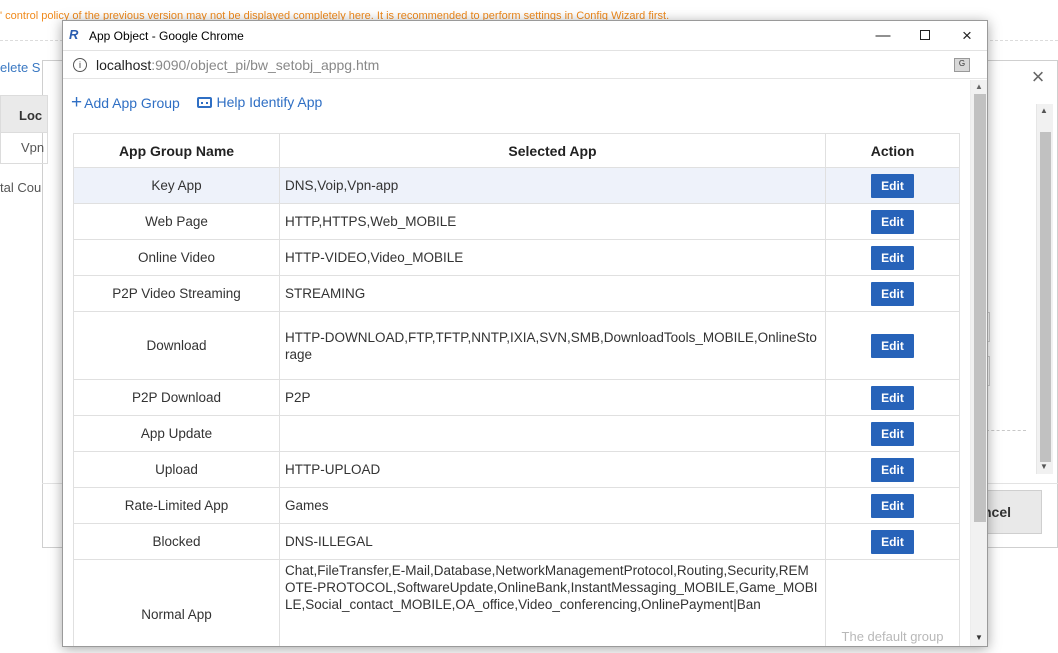 This screenshot has height=653, width=1058. Describe the element at coordinates (525, 36) in the screenshot. I see `window-titlebar: R App Object - Google Chrome — ×` at that location.